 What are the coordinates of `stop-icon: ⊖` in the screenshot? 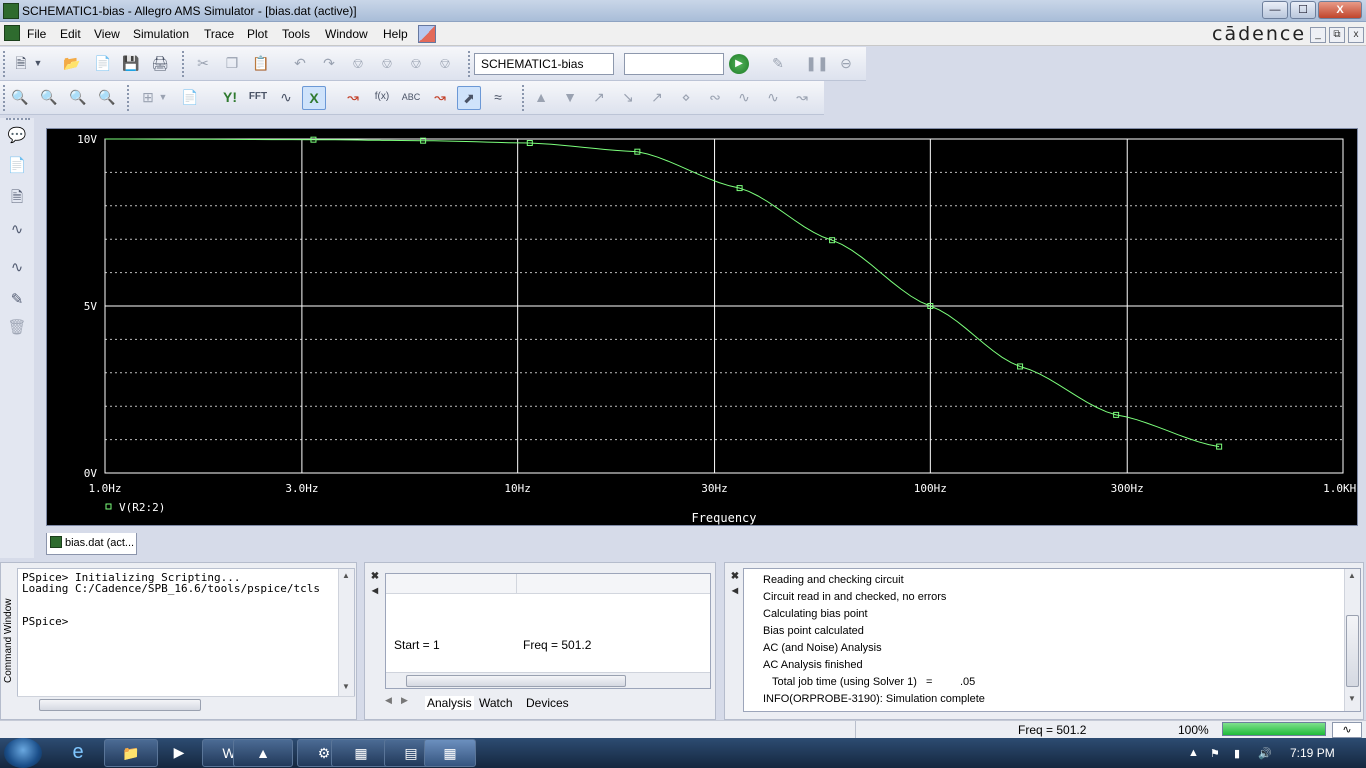 It's located at (846, 64).